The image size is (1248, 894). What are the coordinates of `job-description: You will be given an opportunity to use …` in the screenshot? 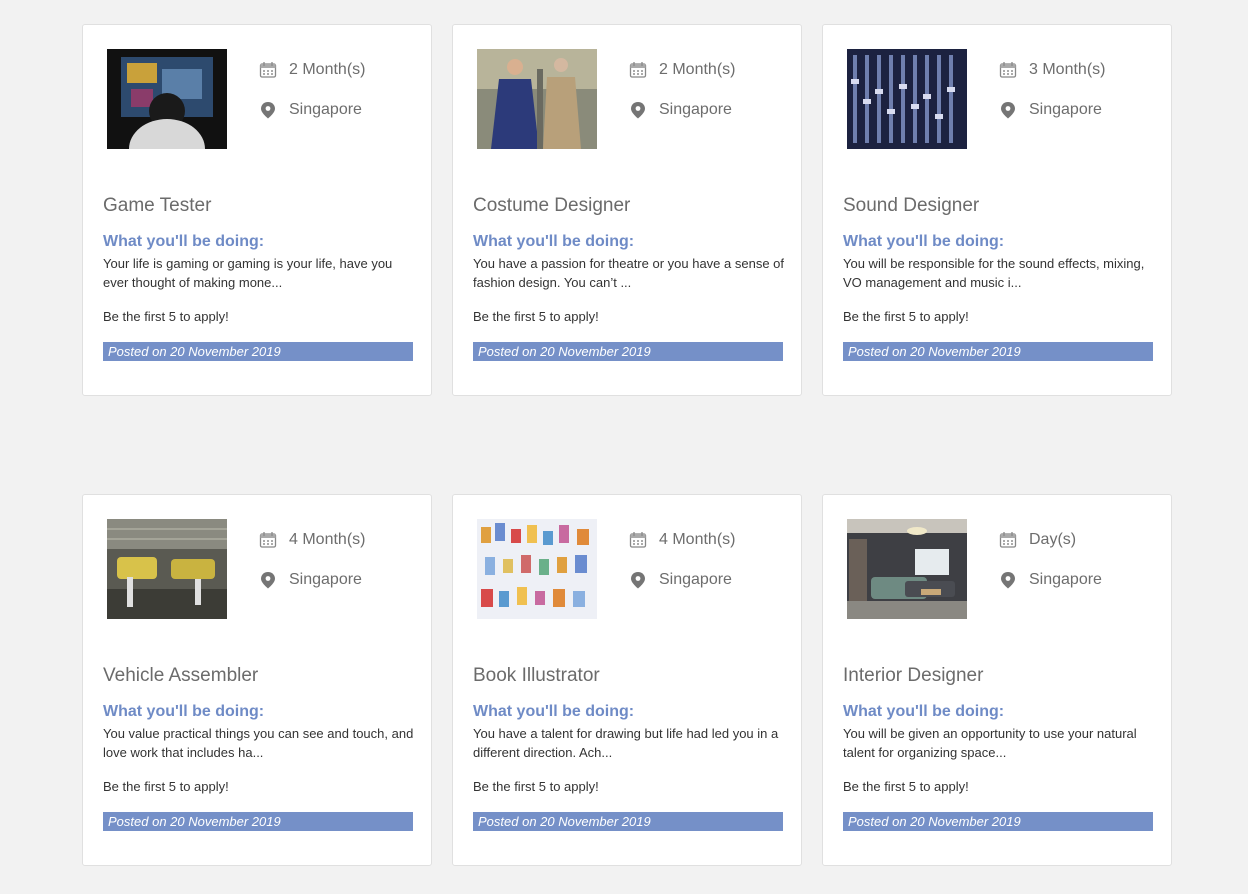 It's located at (990, 743).